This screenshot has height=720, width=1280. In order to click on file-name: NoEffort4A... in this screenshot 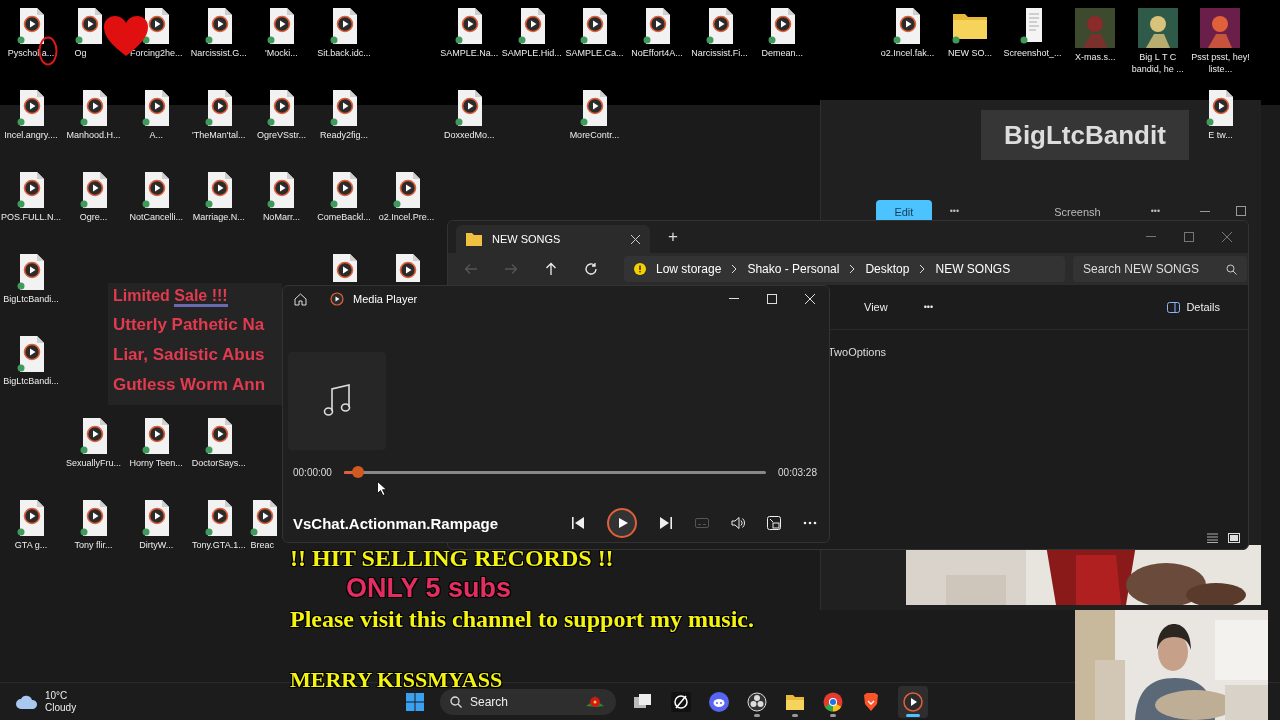, I will do `click(657, 53)`.